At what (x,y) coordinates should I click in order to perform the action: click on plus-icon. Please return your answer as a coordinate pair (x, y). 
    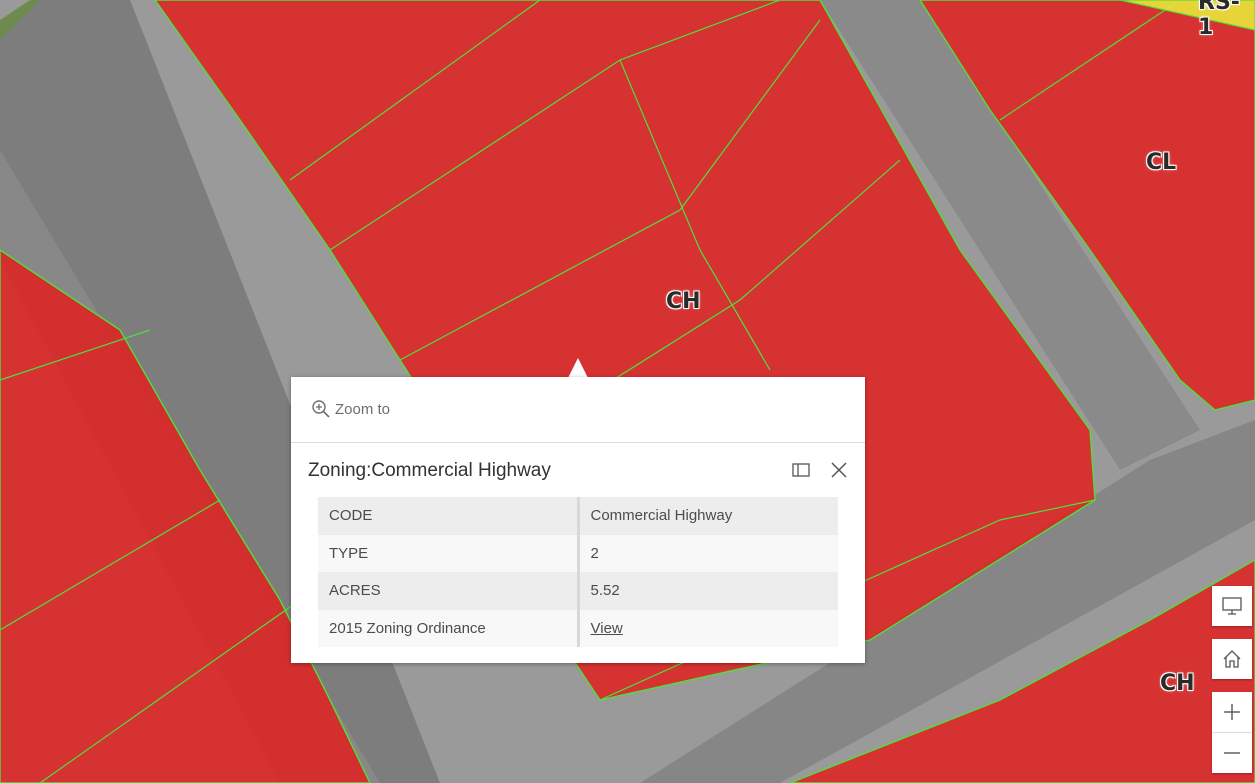
    Looking at the image, I should click on (1232, 712).